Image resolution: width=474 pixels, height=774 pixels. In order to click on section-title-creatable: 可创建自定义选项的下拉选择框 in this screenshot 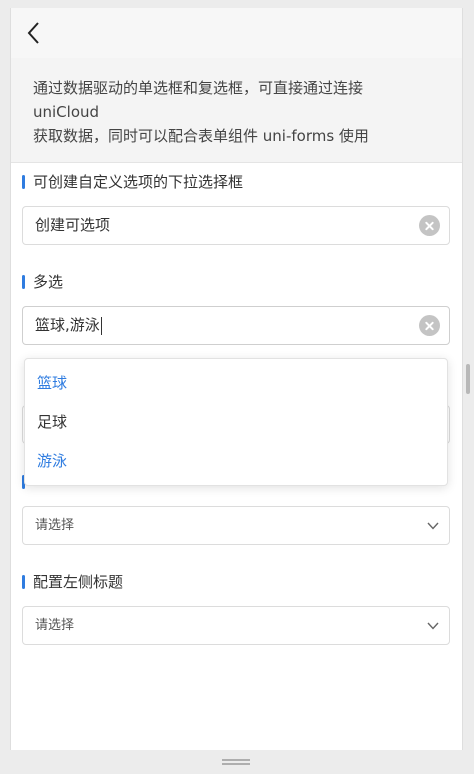, I will do `click(132, 182)`.